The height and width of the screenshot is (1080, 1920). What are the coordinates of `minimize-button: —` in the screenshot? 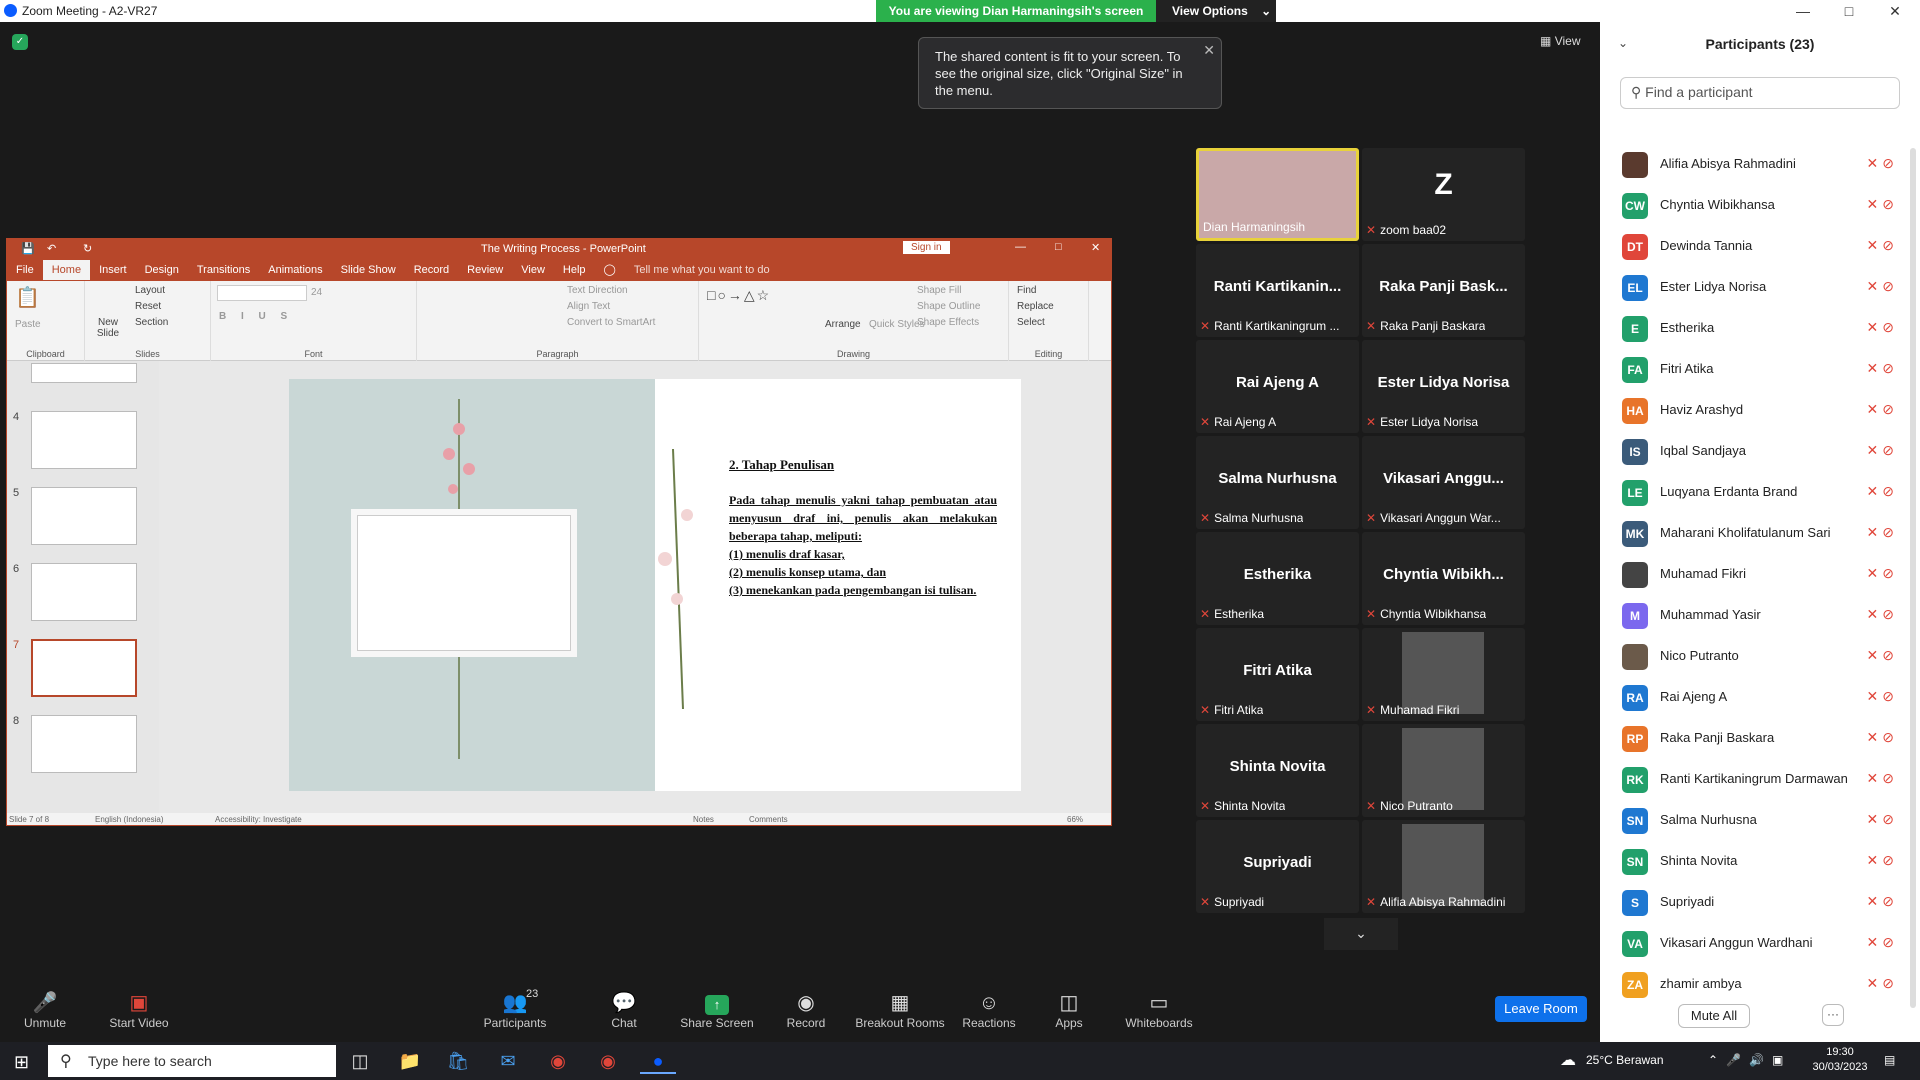 It's located at (1803, 11).